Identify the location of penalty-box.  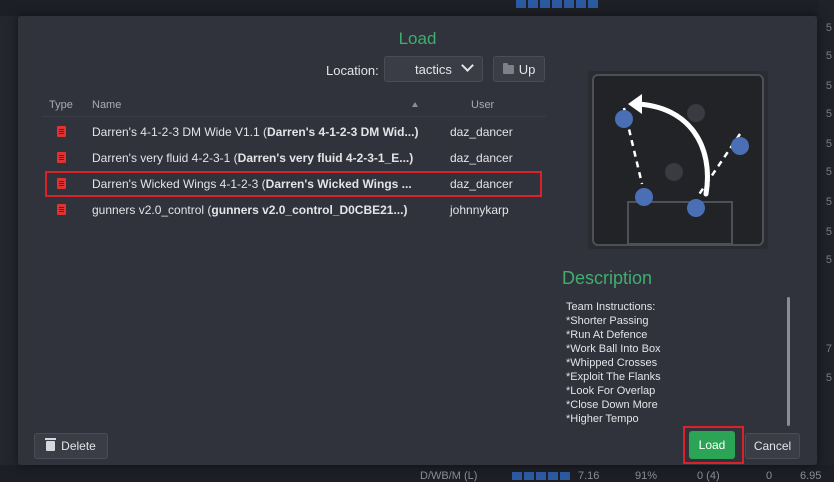
(680, 223).